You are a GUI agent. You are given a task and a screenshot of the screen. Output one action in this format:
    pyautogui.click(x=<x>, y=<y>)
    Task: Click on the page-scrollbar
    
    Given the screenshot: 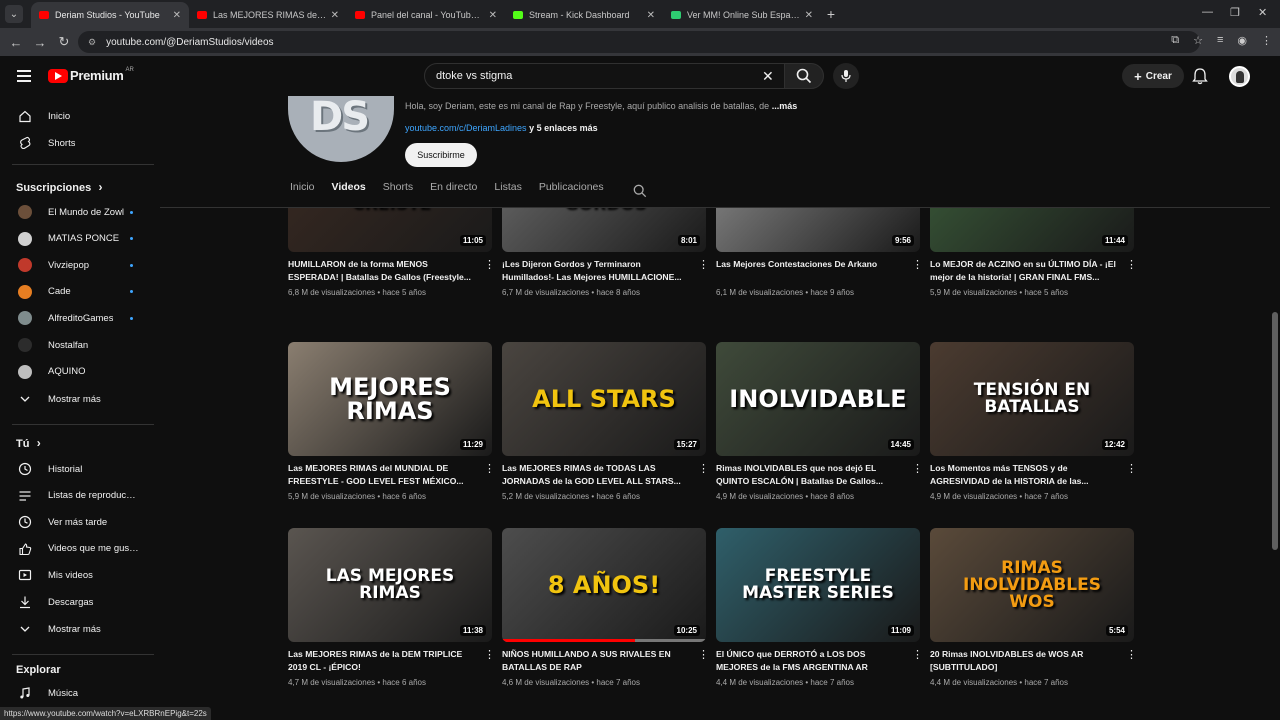 What is the action you would take?
    pyautogui.click(x=1275, y=388)
    